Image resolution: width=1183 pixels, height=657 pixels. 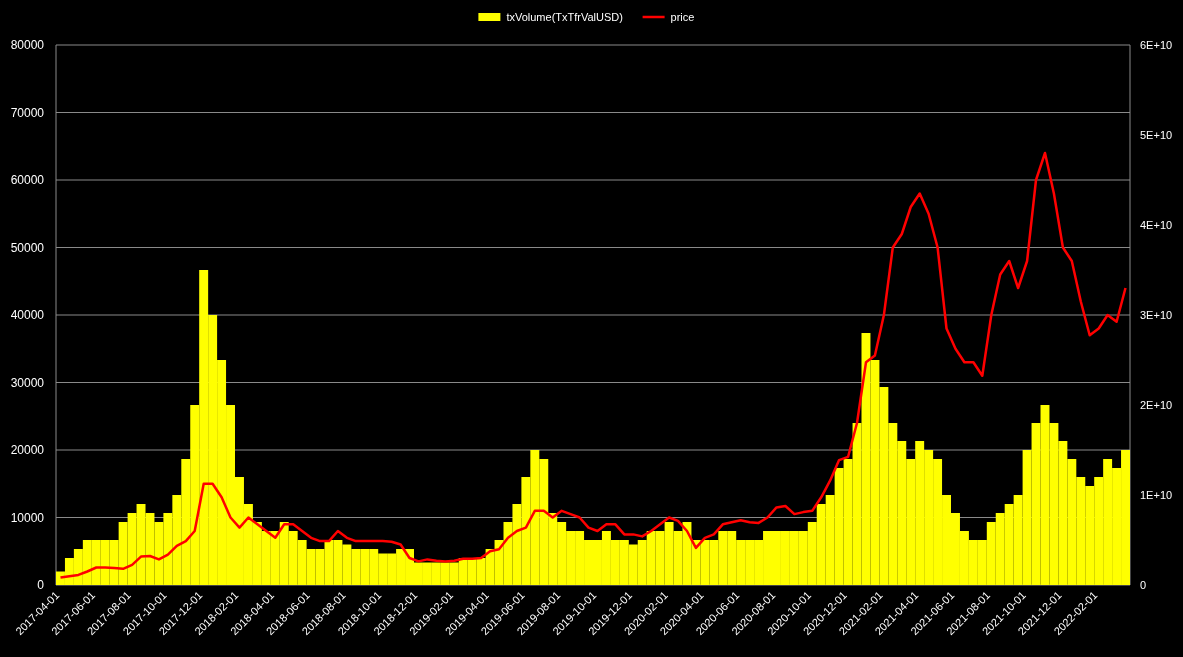 What do you see at coordinates (1156, 315) in the screenshot?
I see `secondary-axis-label: 3E+10` at bounding box center [1156, 315].